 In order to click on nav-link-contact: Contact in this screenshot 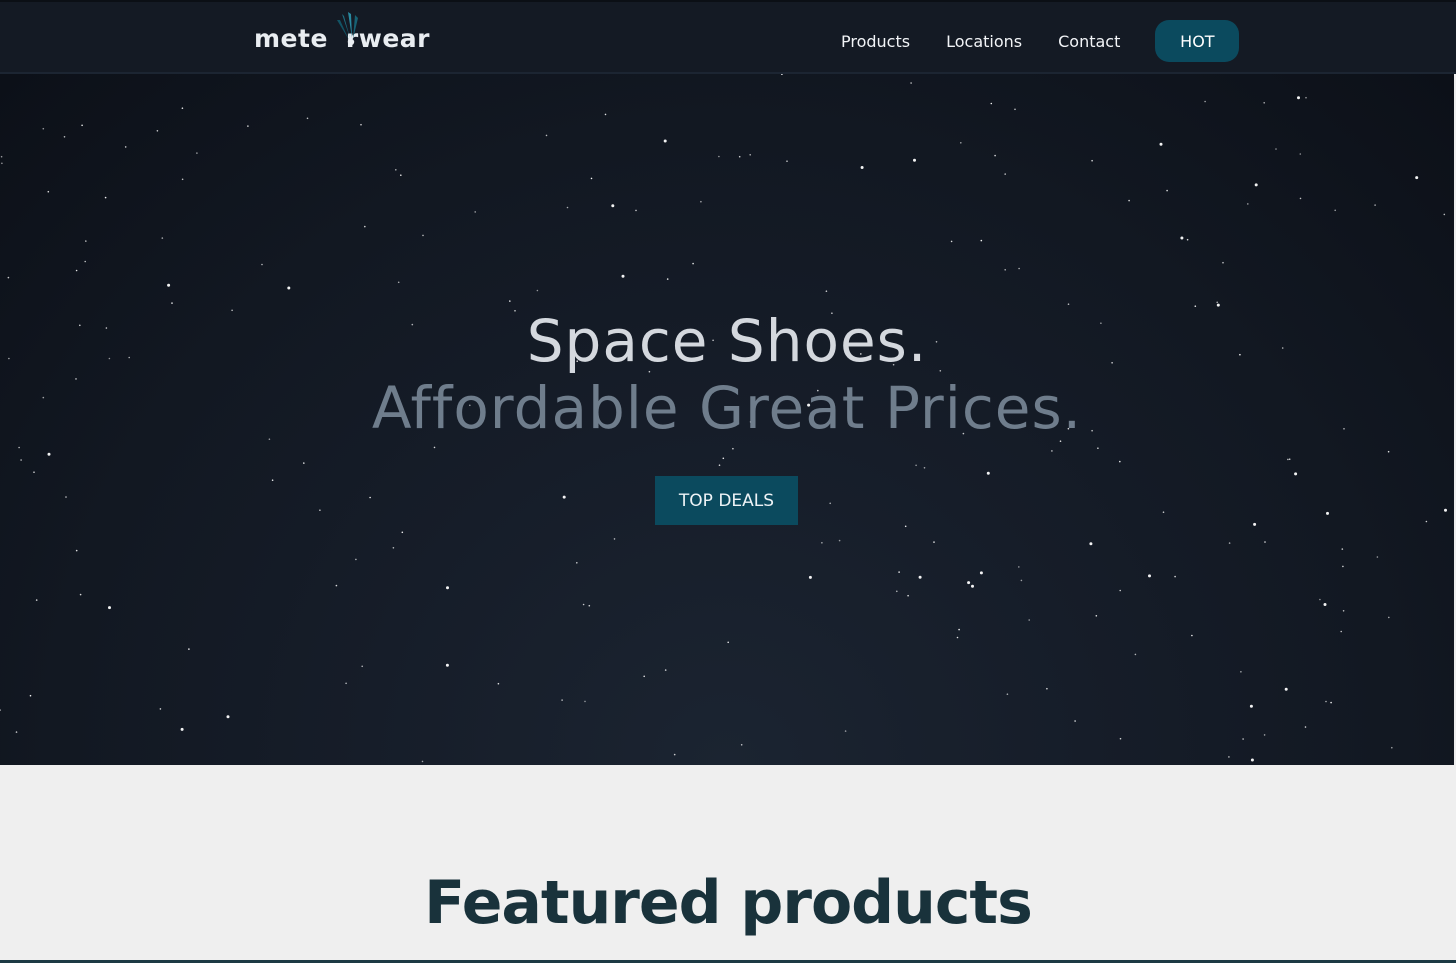, I will do `click(1089, 41)`.